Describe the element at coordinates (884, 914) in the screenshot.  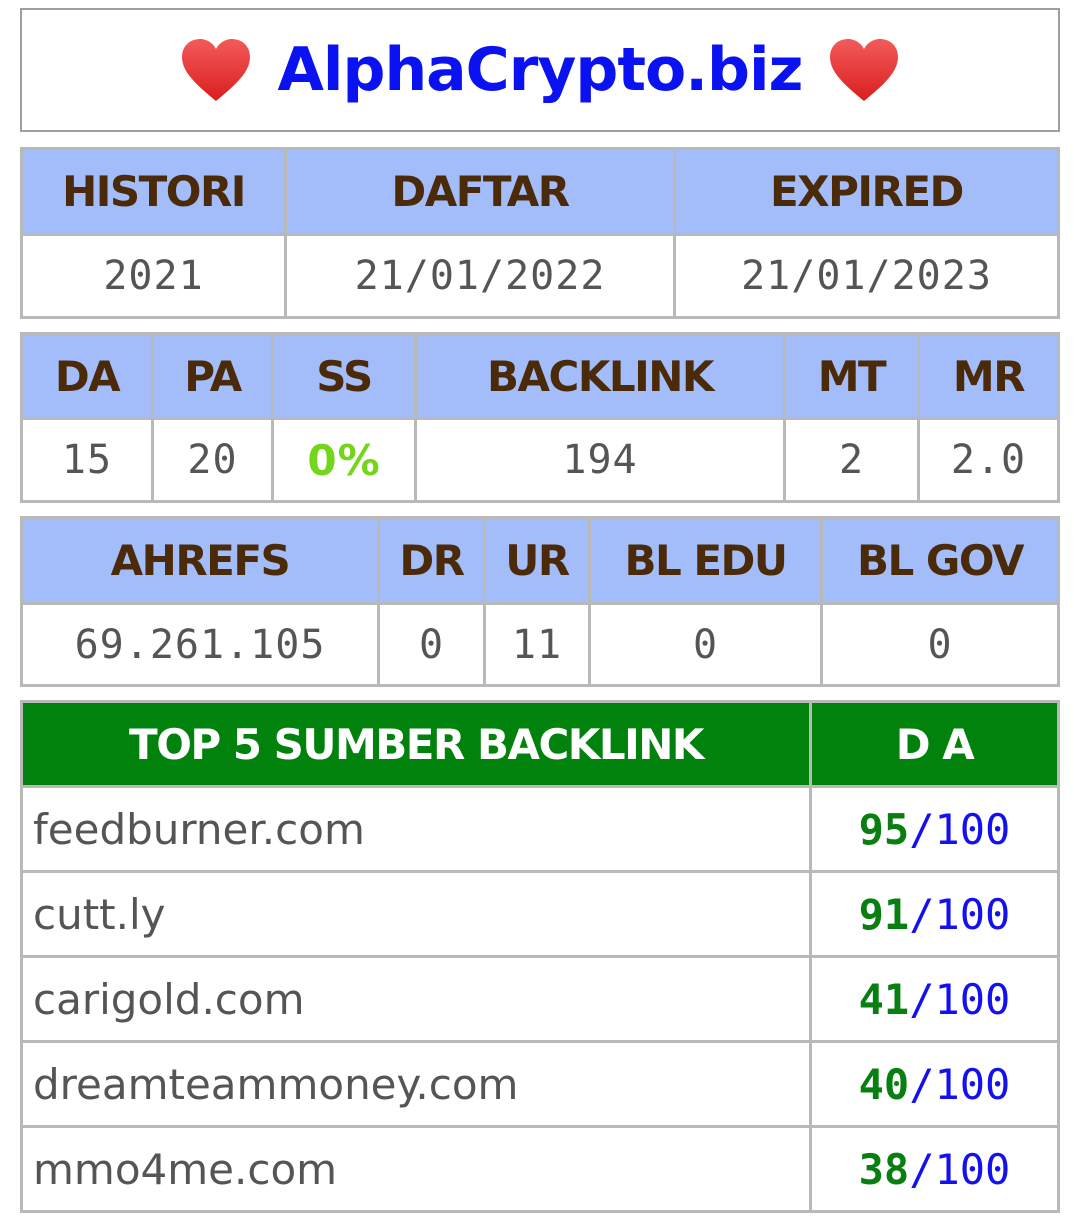
I see `da-value: 91` at that location.